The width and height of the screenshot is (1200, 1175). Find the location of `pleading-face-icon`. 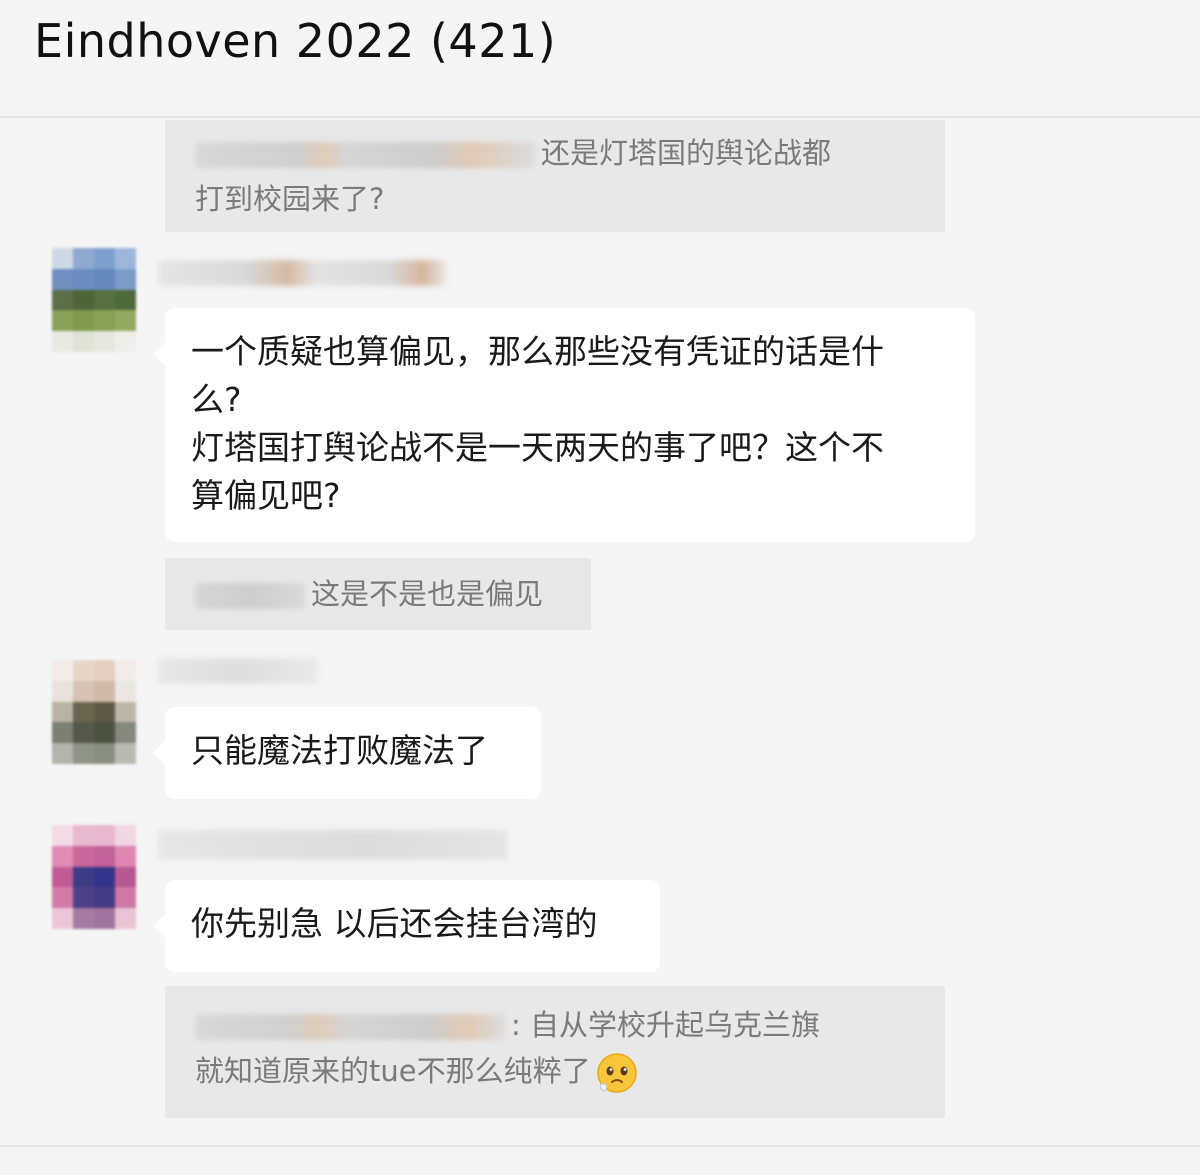

pleading-face-icon is located at coordinates (616, 1073).